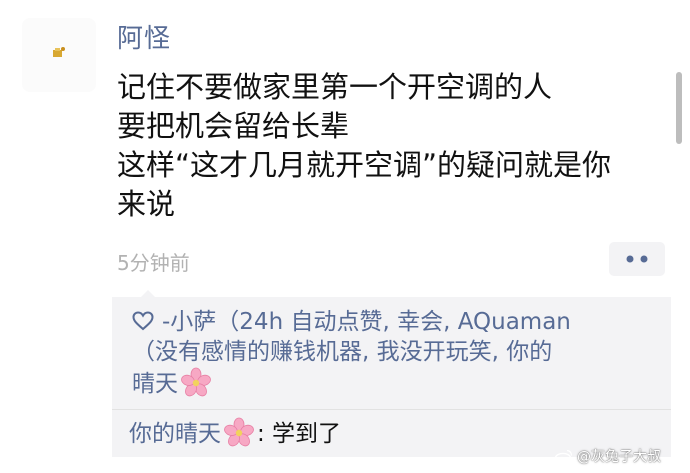 This screenshot has width=690, height=473. I want to click on more-dots-icon, so click(637, 259).